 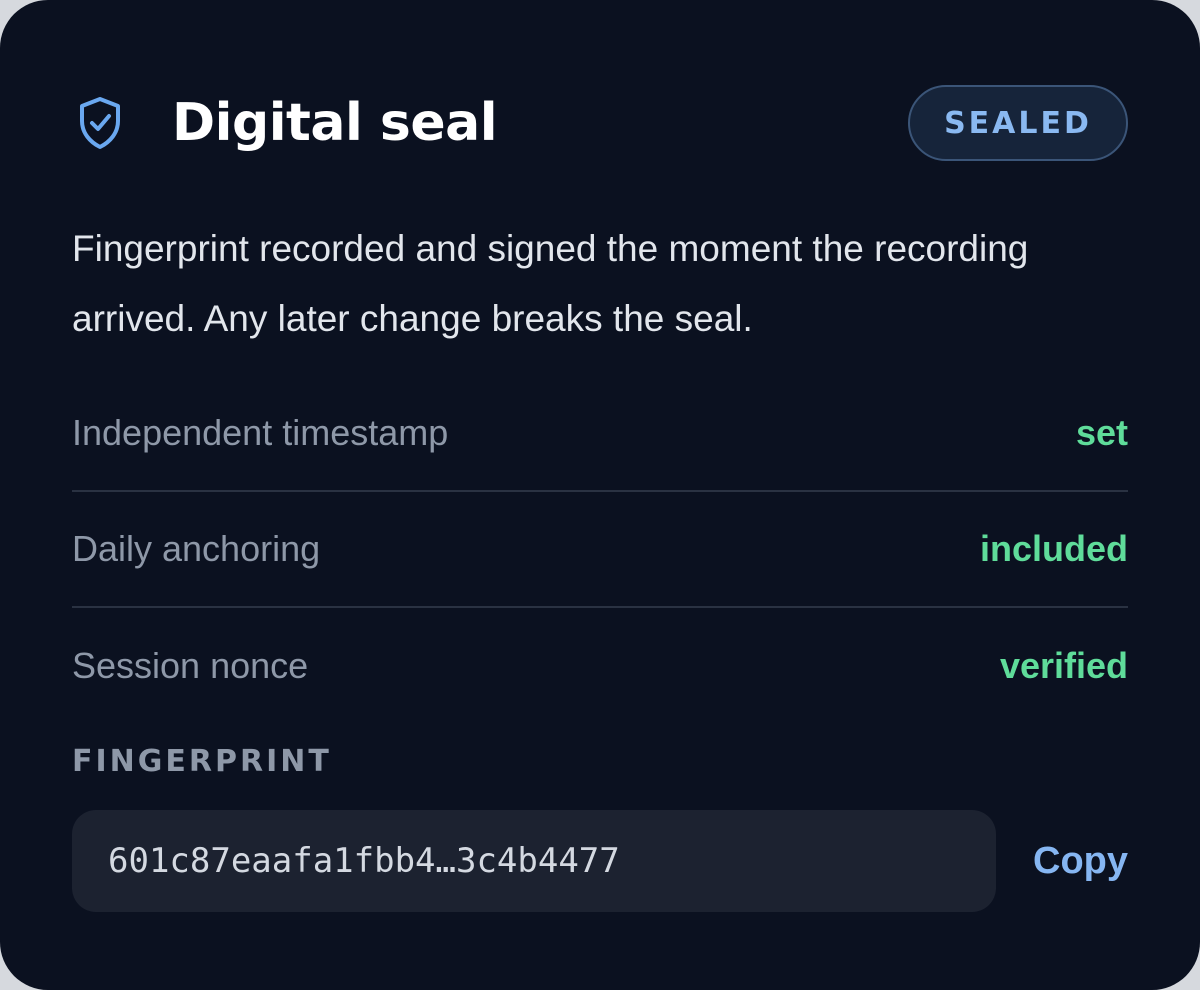 I want to click on status-row-value: set, so click(x=1101, y=432).